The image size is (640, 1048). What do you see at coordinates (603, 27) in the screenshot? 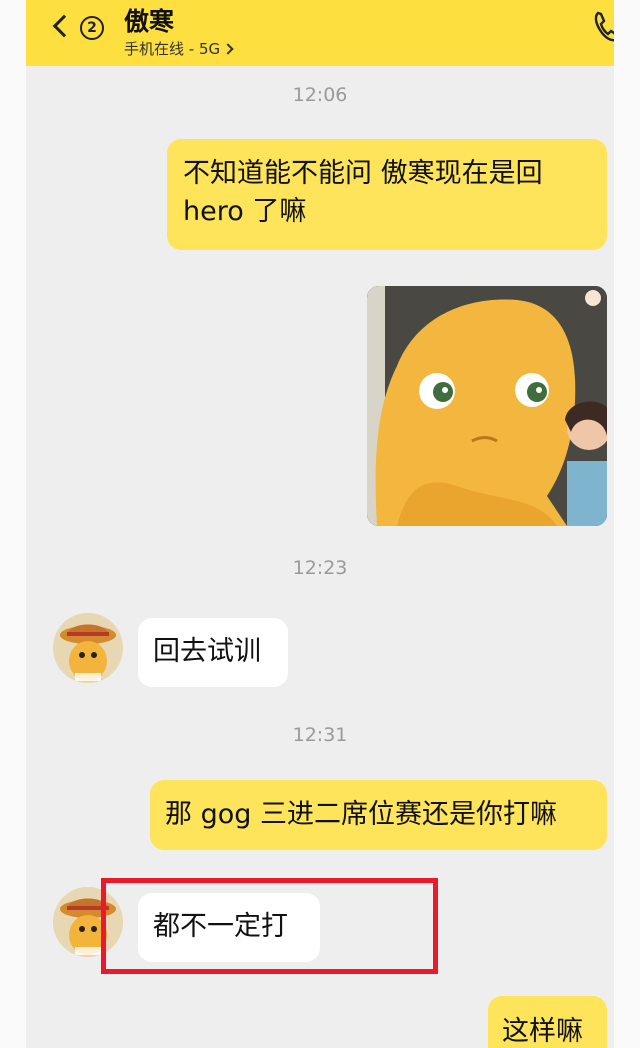
I see `phone-icon` at bounding box center [603, 27].